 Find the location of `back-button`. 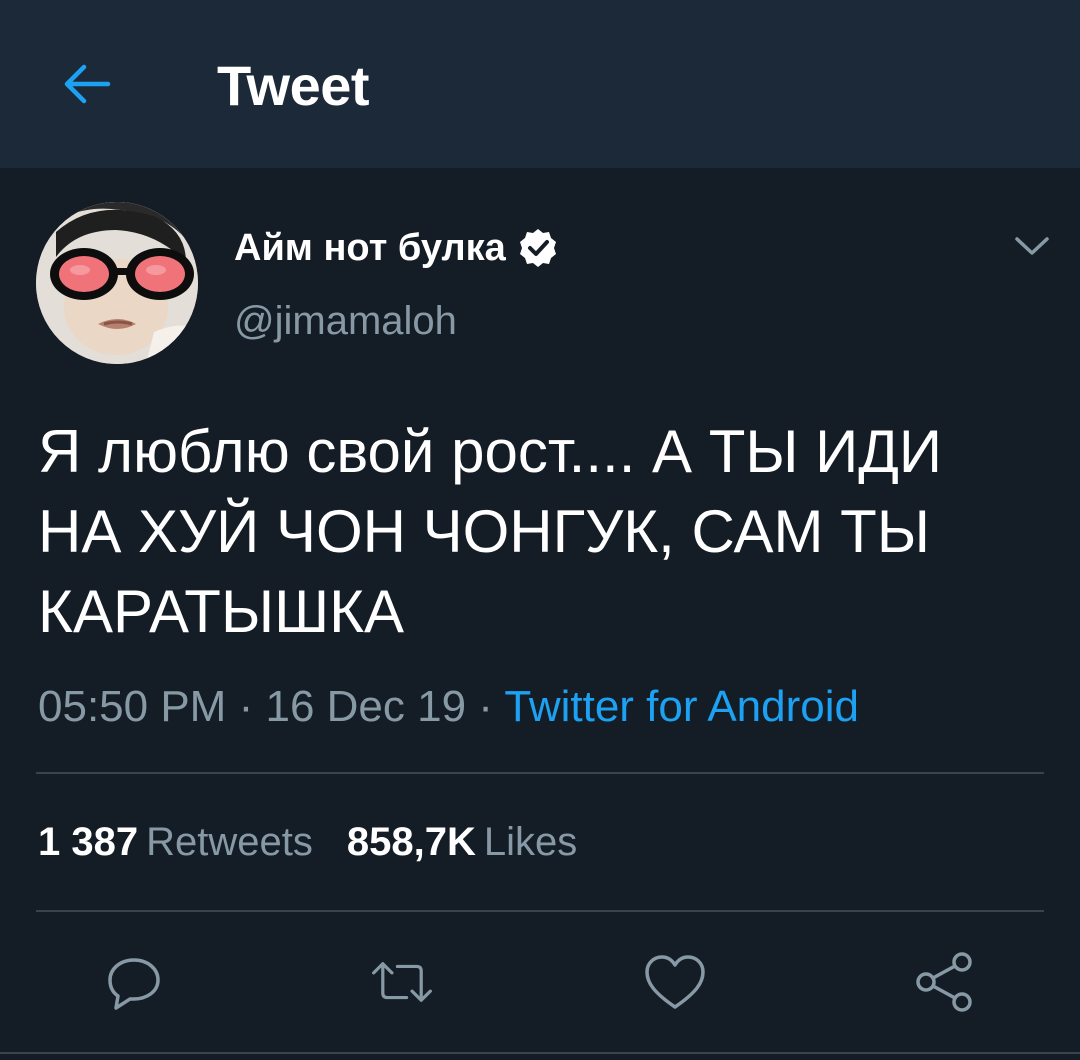

back-button is located at coordinates (86, 84).